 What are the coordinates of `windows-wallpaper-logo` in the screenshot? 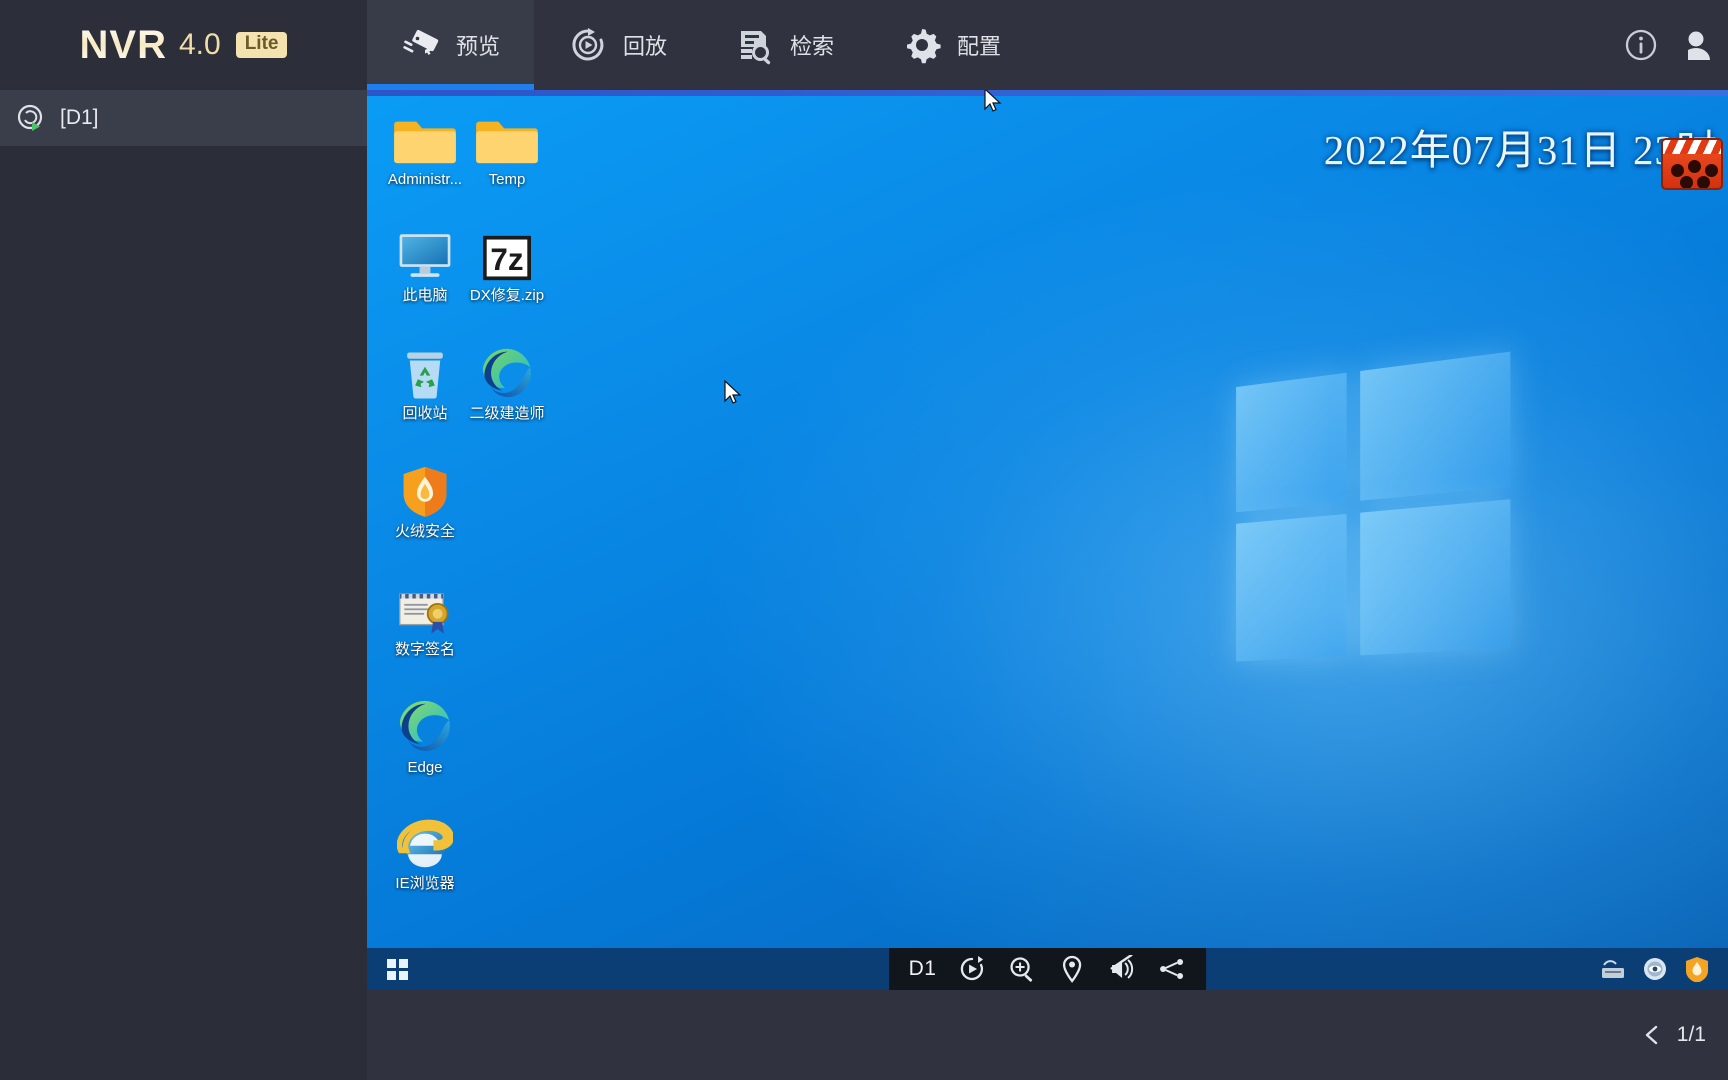 It's located at (1373, 506).